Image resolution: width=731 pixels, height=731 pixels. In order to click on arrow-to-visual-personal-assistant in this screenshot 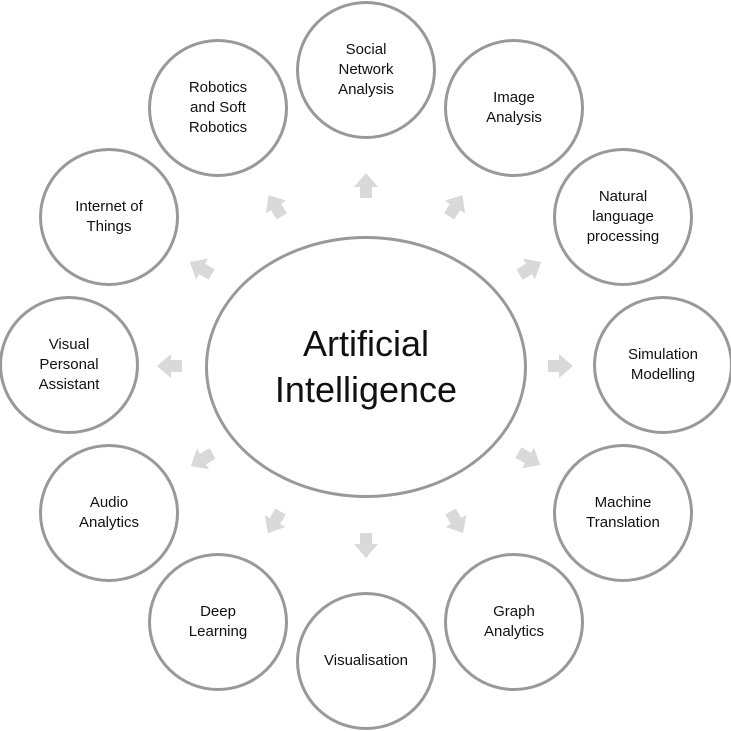, I will do `click(169, 366)`.